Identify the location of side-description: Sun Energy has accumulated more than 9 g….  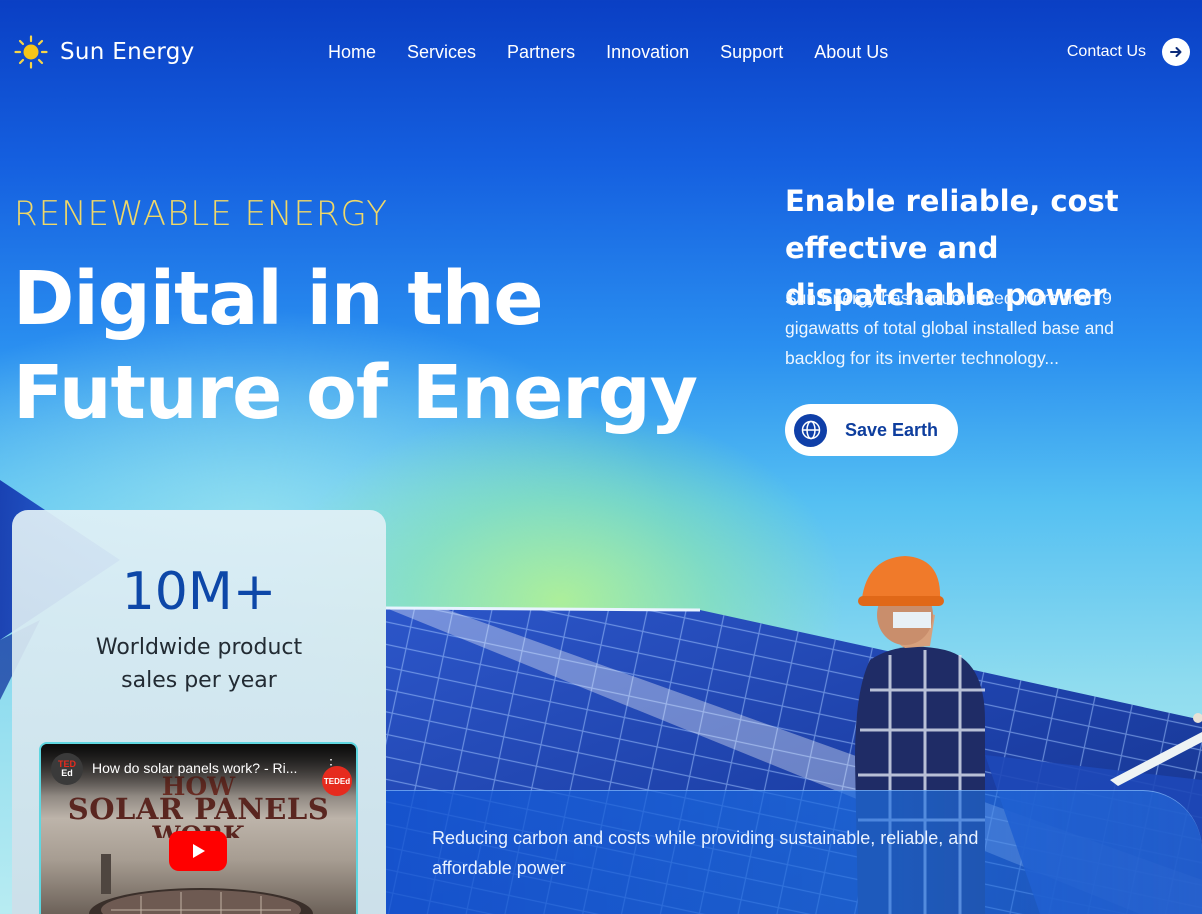
(949, 328).